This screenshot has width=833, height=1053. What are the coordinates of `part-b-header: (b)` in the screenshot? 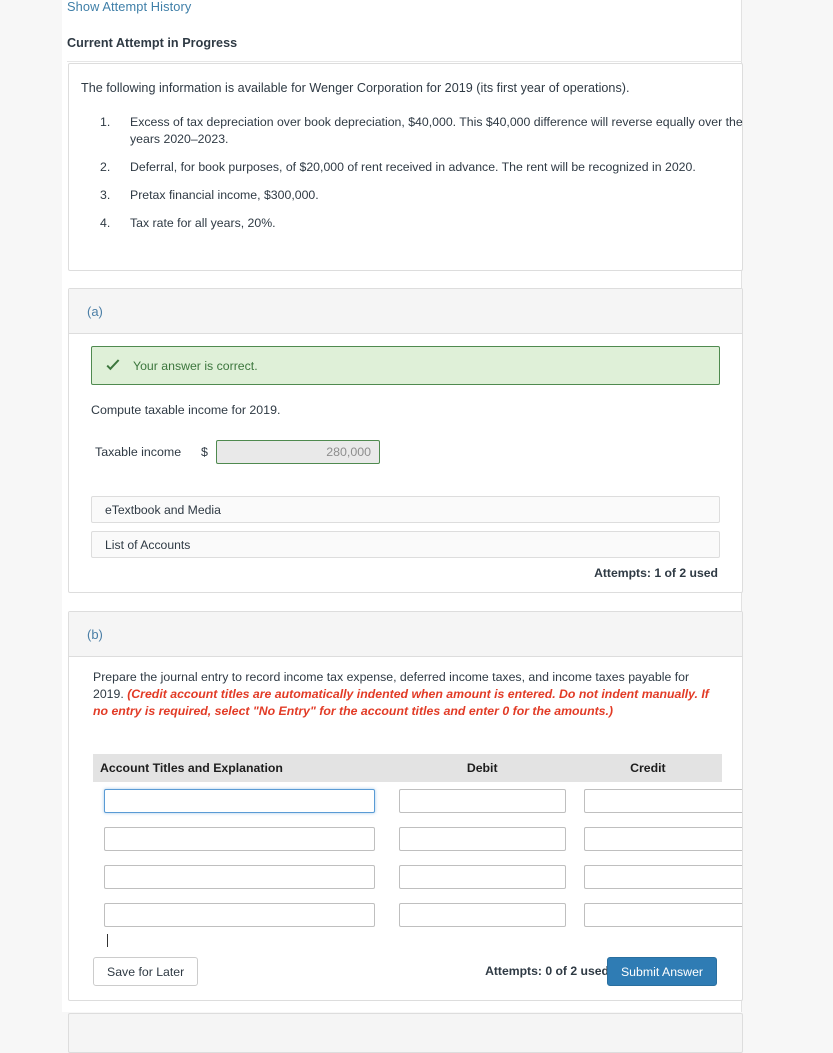 It's located at (405, 634).